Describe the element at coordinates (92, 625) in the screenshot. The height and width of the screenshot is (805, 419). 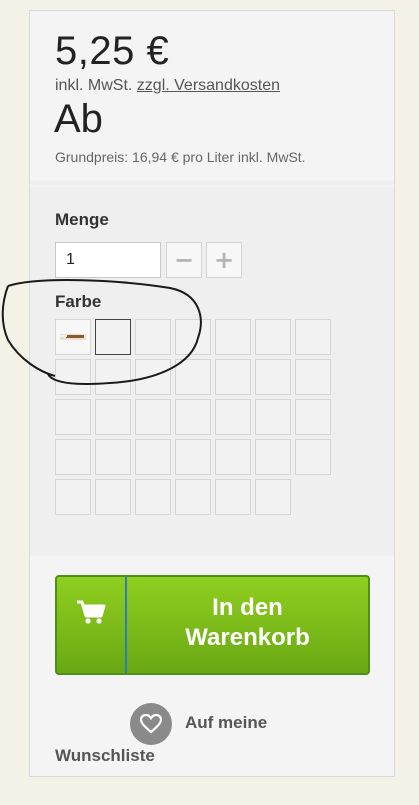
I see `shopping-cart-icon` at that location.